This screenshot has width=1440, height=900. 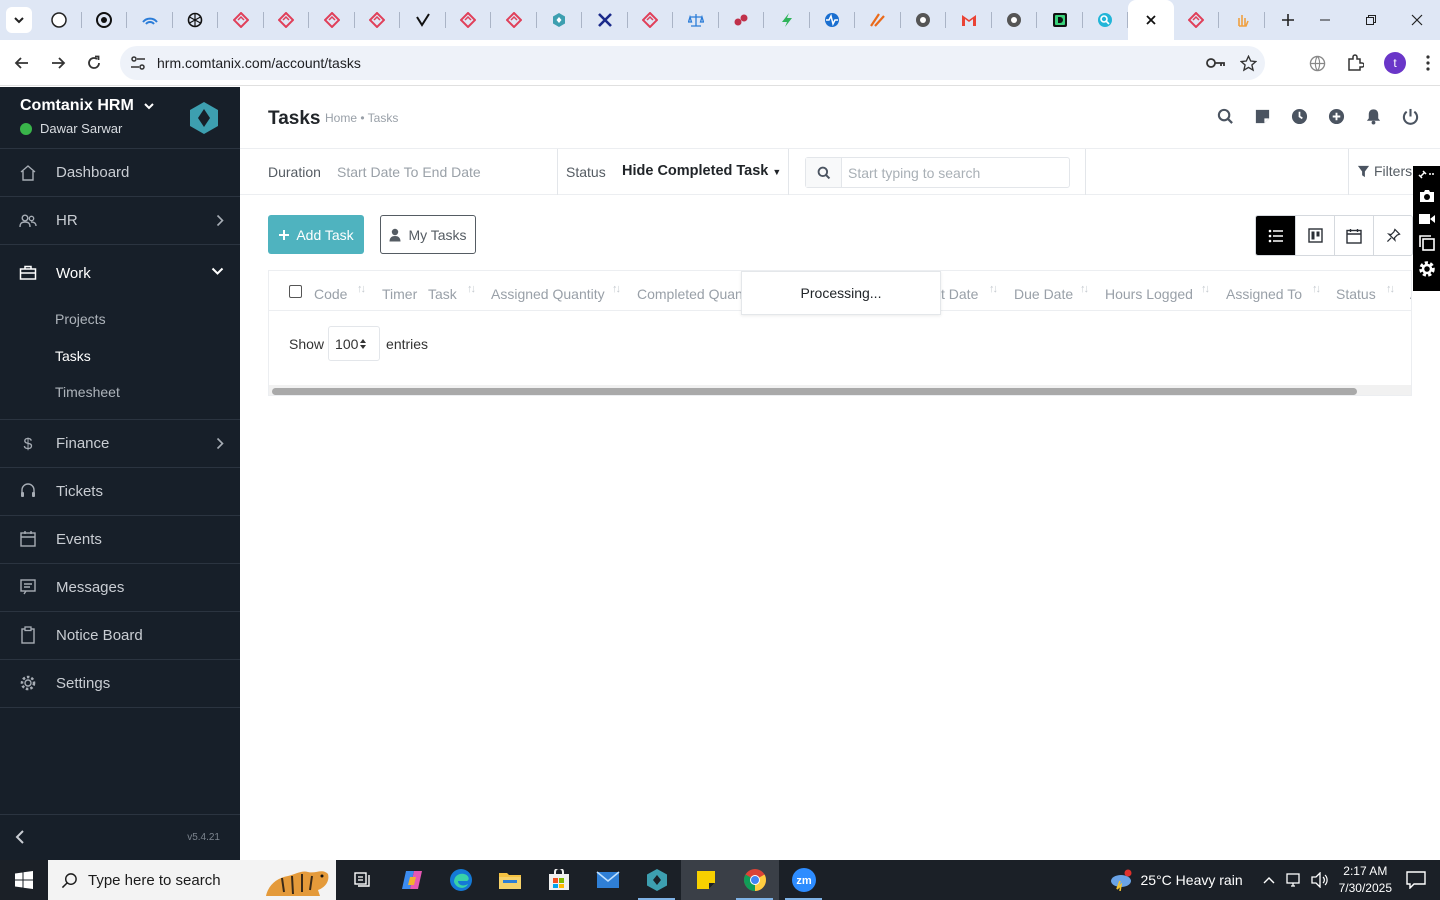 I want to click on network-button, so click(x=1294, y=880).